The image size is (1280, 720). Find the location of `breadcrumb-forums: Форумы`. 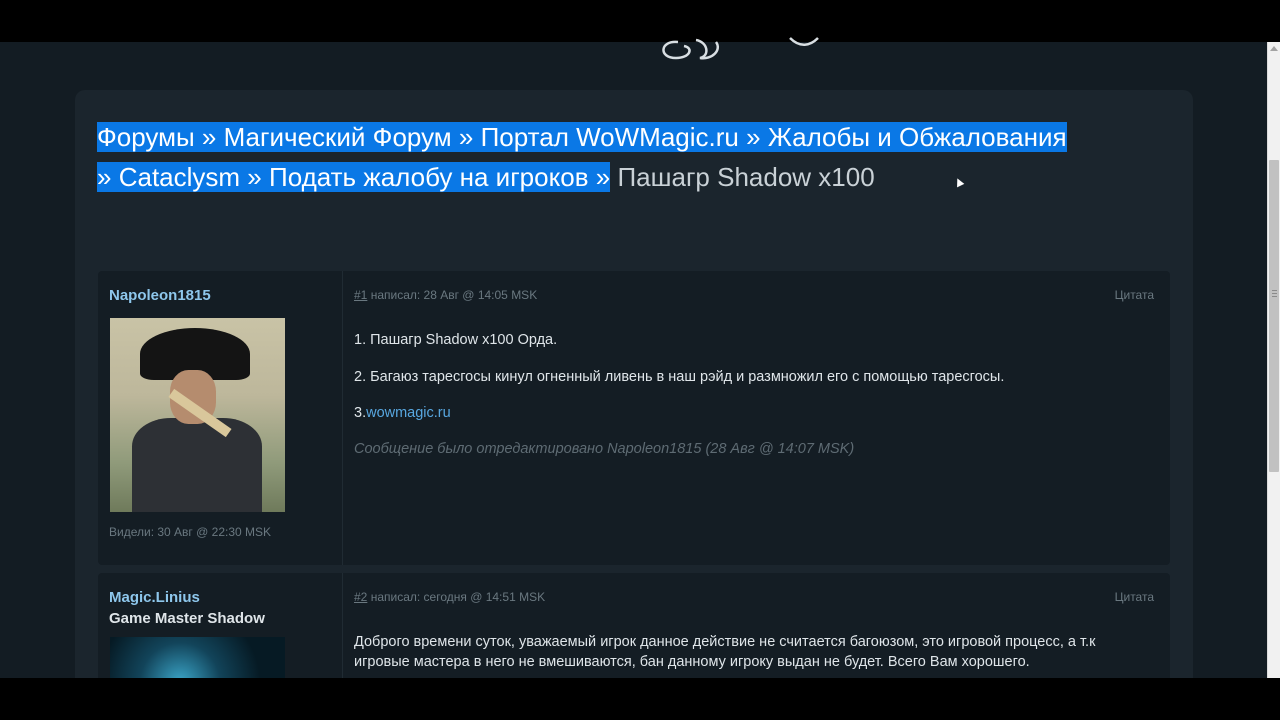

breadcrumb-forums: Форумы is located at coordinates (146, 137).